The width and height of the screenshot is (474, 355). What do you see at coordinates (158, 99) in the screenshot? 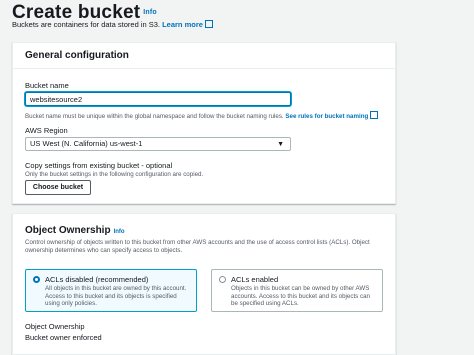
I see `bucket-name-input: websitesource2` at bounding box center [158, 99].